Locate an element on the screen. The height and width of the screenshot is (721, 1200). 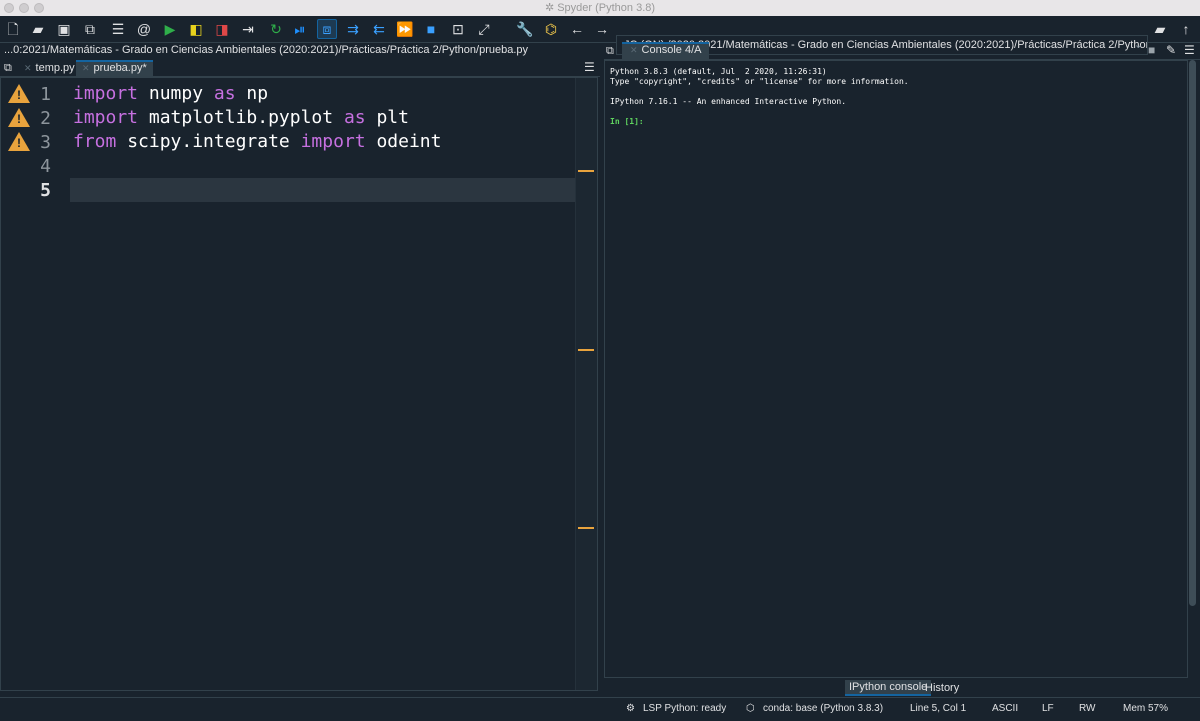
conda-icon: ⬡ is located at coordinates (750, 708).